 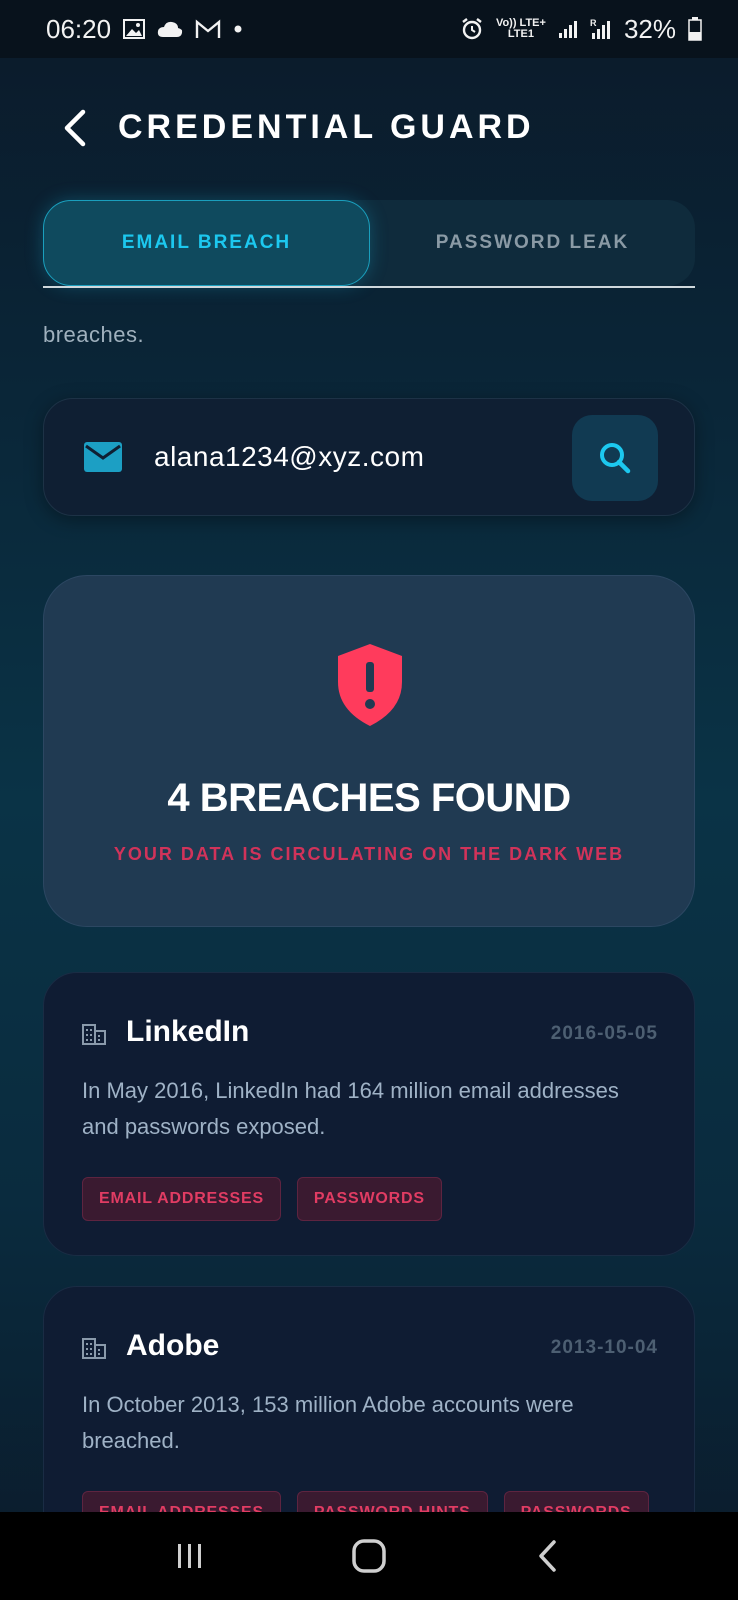 I want to click on gallery-icon, so click(x=134, y=29).